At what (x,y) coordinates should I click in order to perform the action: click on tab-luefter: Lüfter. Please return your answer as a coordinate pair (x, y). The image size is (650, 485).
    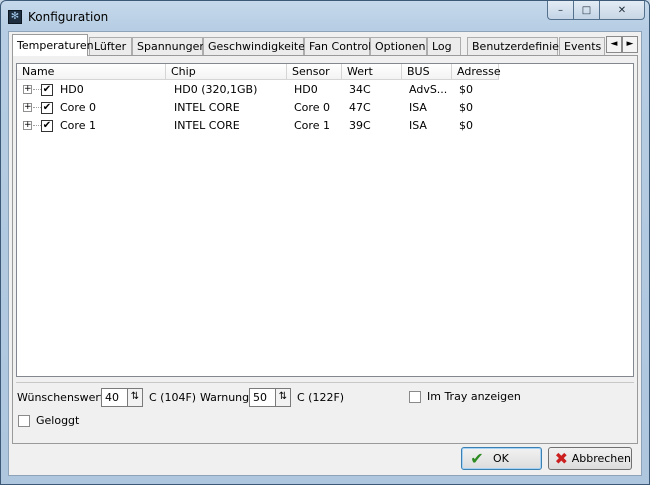
    Looking at the image, I should click on (110, 46).